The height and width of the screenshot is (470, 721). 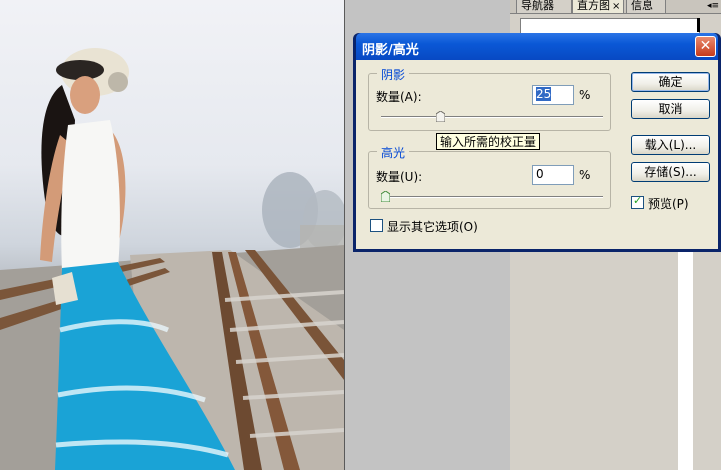 I want to click on dialog-titlebar: 阴影/高光 ✕, so click(x=537, y=46).